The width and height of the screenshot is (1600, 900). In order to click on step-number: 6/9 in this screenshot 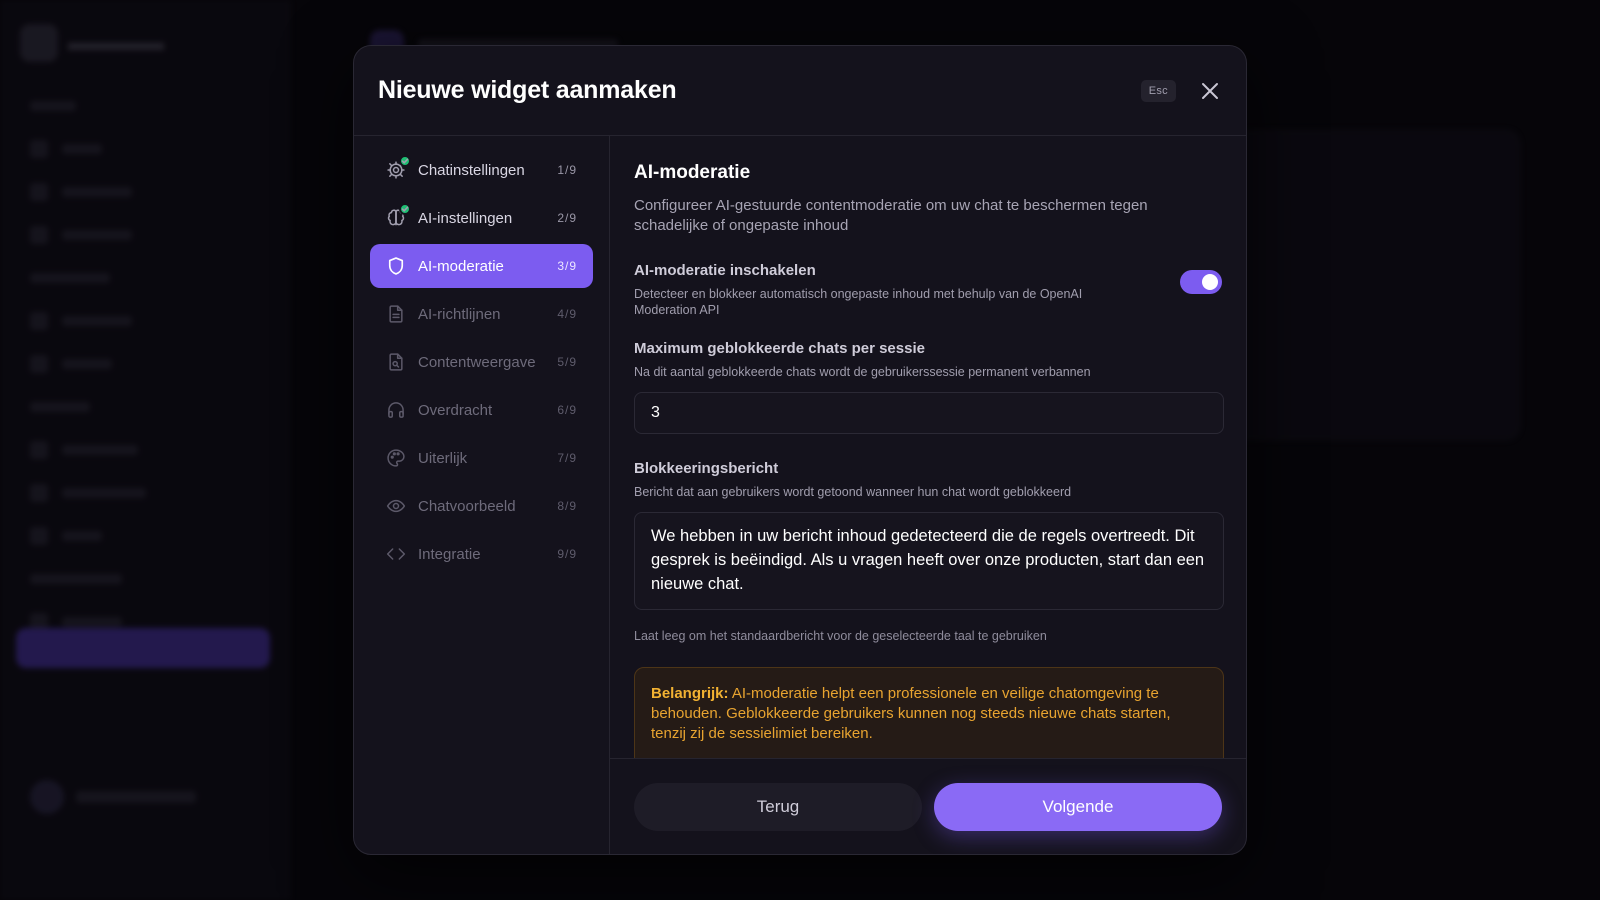, I will do `click(567, 410)`.